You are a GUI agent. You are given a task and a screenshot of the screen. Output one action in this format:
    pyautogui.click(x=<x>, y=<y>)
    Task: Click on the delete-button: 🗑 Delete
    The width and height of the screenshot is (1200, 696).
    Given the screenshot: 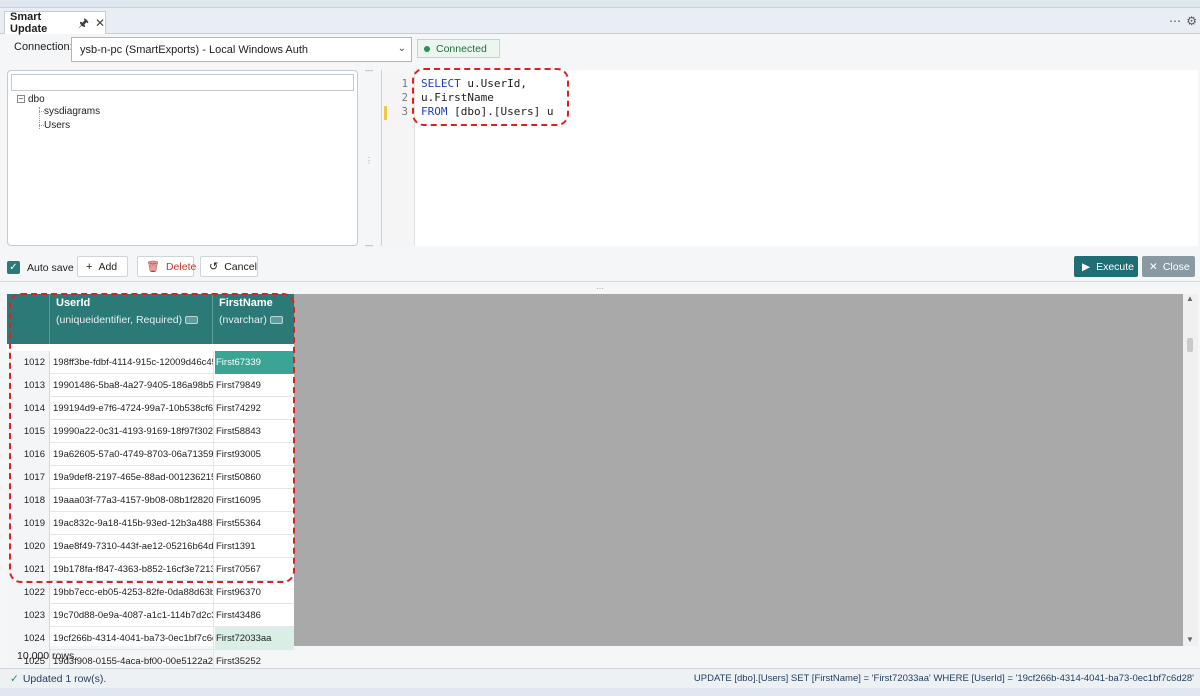 What is the action you would take?
    pyautogui.click(x=167, y=266)
    